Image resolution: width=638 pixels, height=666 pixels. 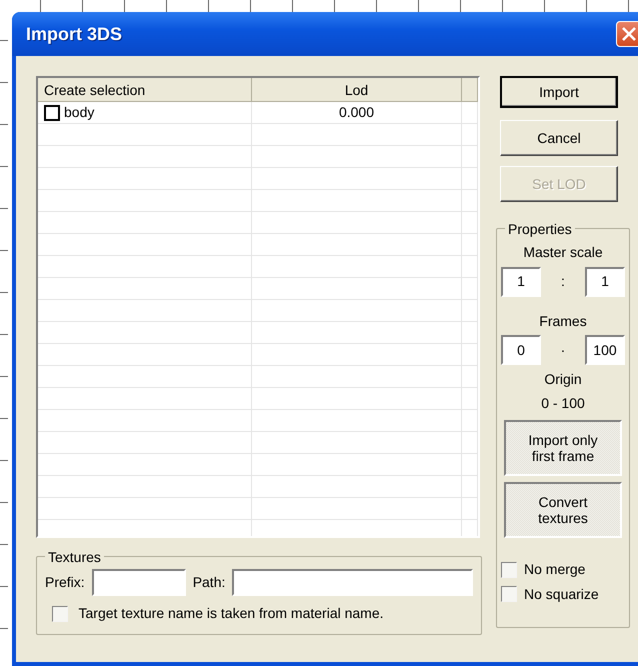 What do you see at coordinates (561, 594) in the screenshot?
I see `checkbox-label: No squarize` at bounding box center [561, 594].